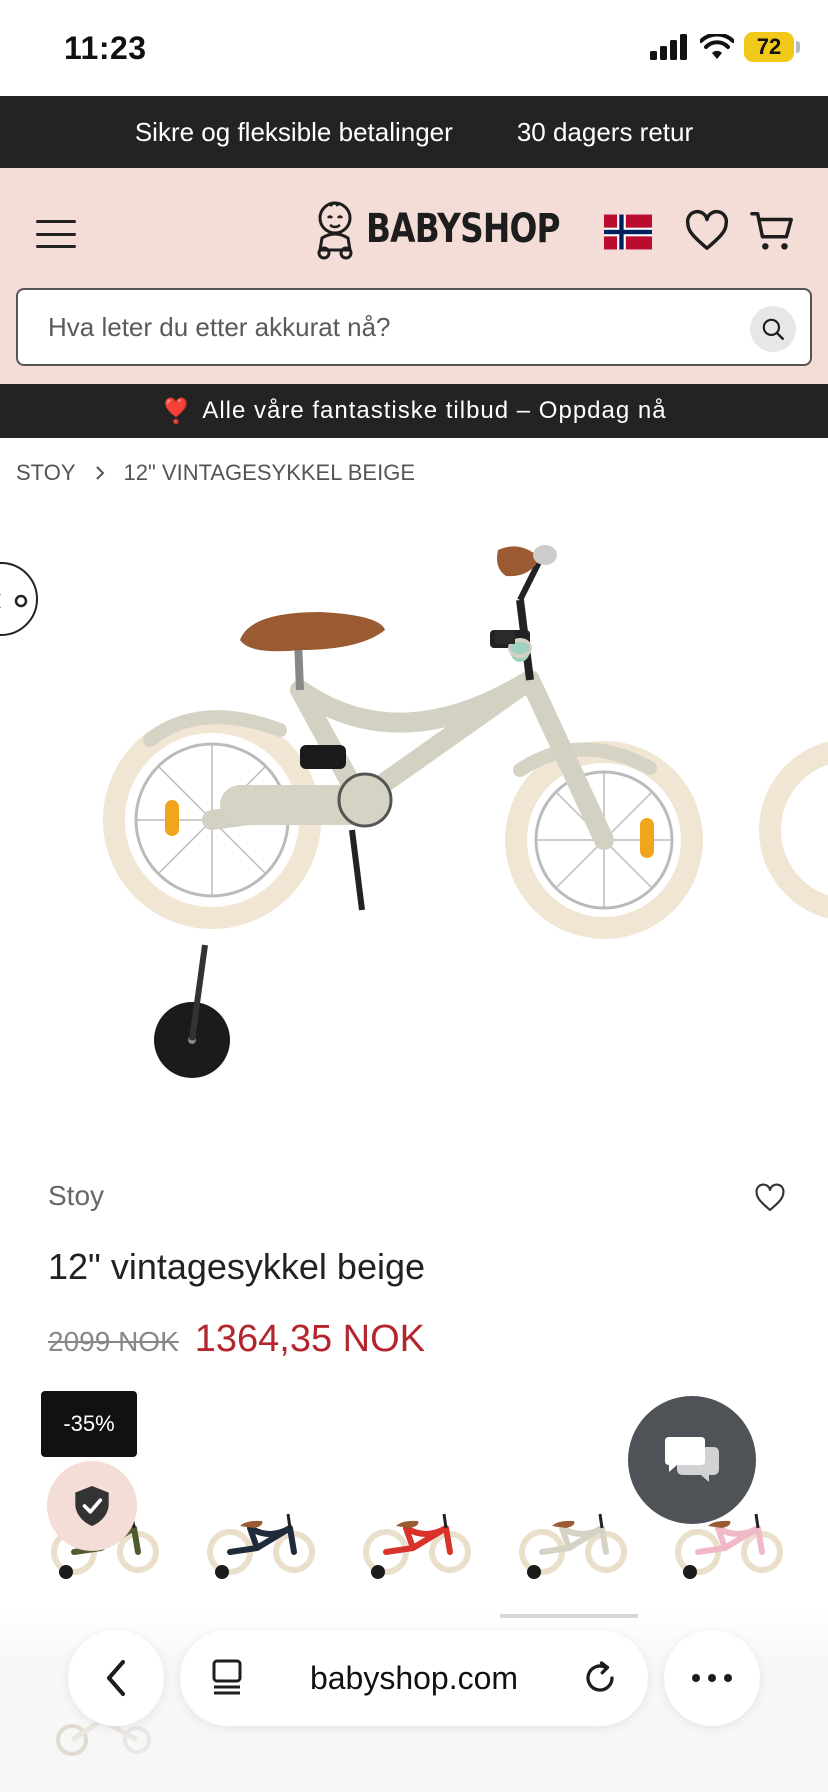 This screenshot has height=1792, width=828. I want to click on chat-bubbles-icon, so click(692, 1459).